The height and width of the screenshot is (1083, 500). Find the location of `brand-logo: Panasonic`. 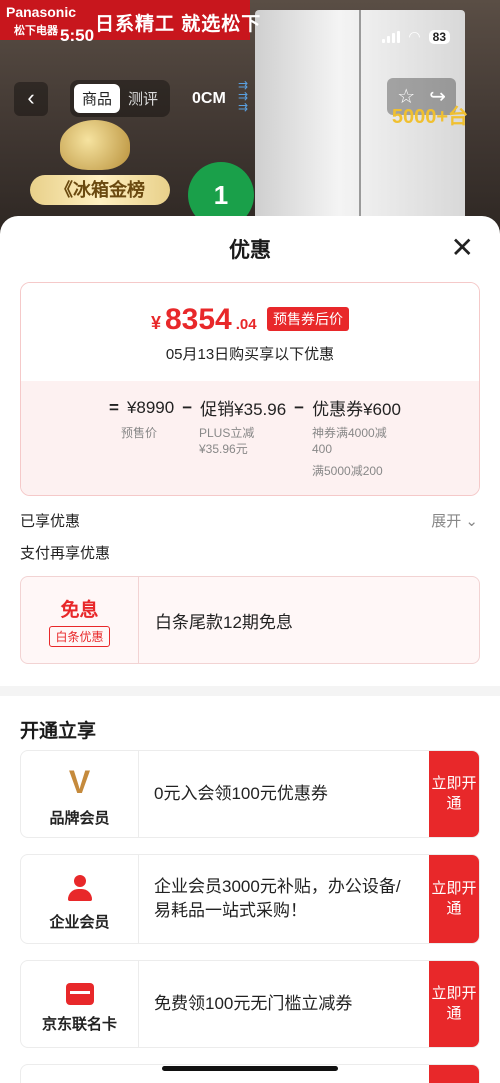

brand-logo: Panasonic is located at coordinates (41, 12).